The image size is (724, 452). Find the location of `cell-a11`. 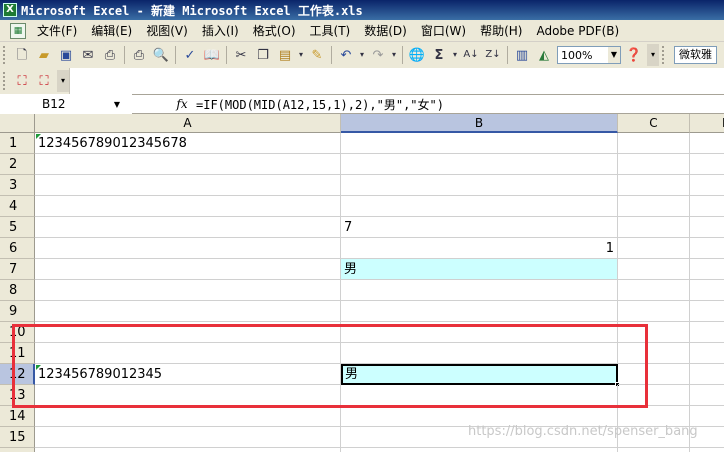

cell-a11 is located at coordinates (188, 353).